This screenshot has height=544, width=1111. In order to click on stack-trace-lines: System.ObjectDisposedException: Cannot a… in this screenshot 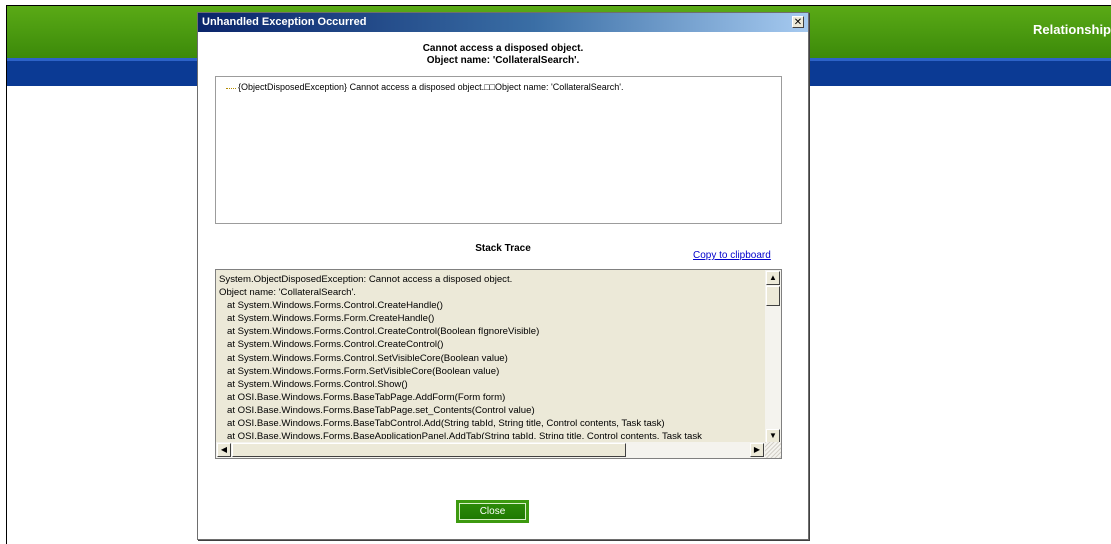, I will do `click(491, 356)`.